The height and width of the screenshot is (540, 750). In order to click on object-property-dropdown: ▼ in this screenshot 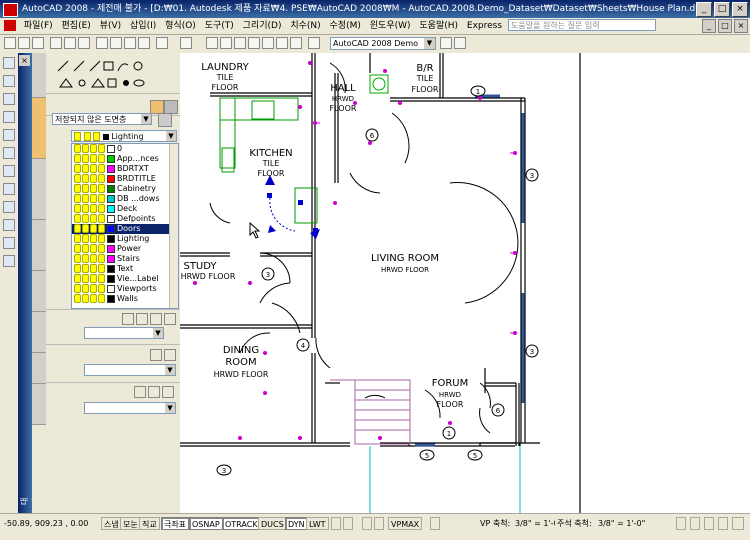, I will do `click(124, 333)`.